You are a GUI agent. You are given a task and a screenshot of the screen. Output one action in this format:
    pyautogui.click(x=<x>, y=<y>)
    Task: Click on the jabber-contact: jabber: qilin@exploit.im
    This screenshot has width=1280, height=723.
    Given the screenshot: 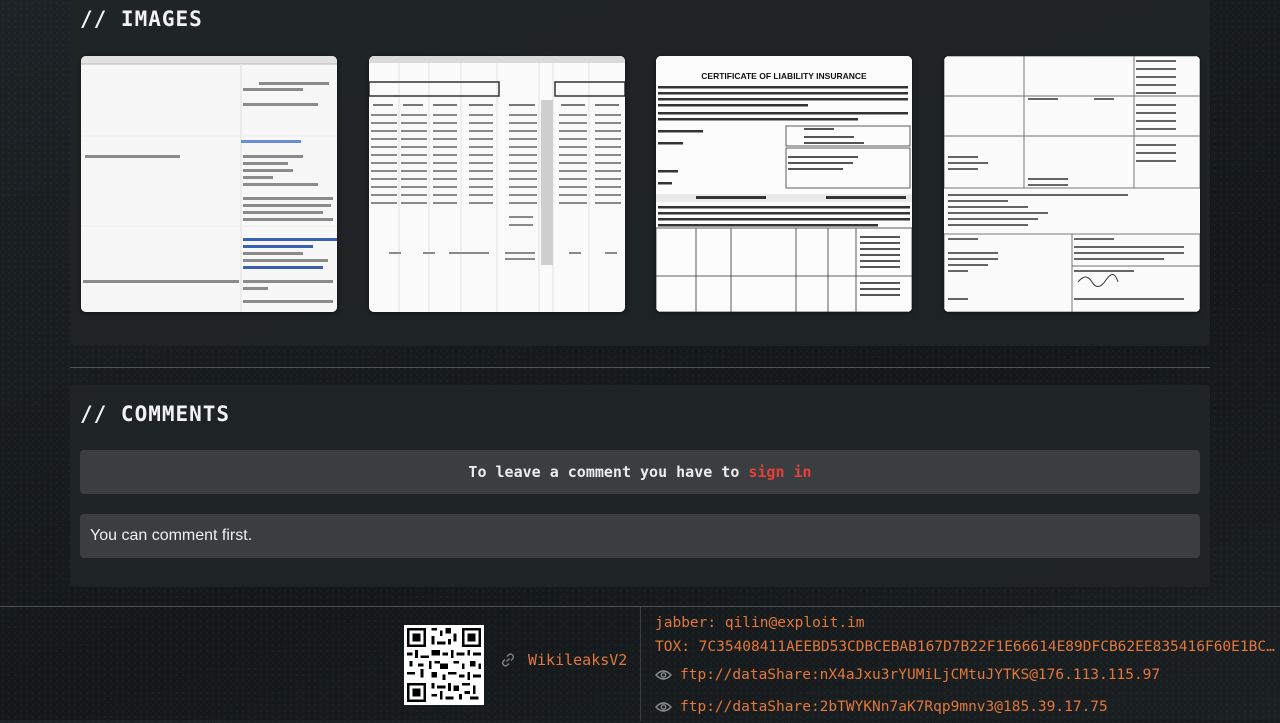 What is the action you would take?
    pyautogui.click(x=965, y=623)
    